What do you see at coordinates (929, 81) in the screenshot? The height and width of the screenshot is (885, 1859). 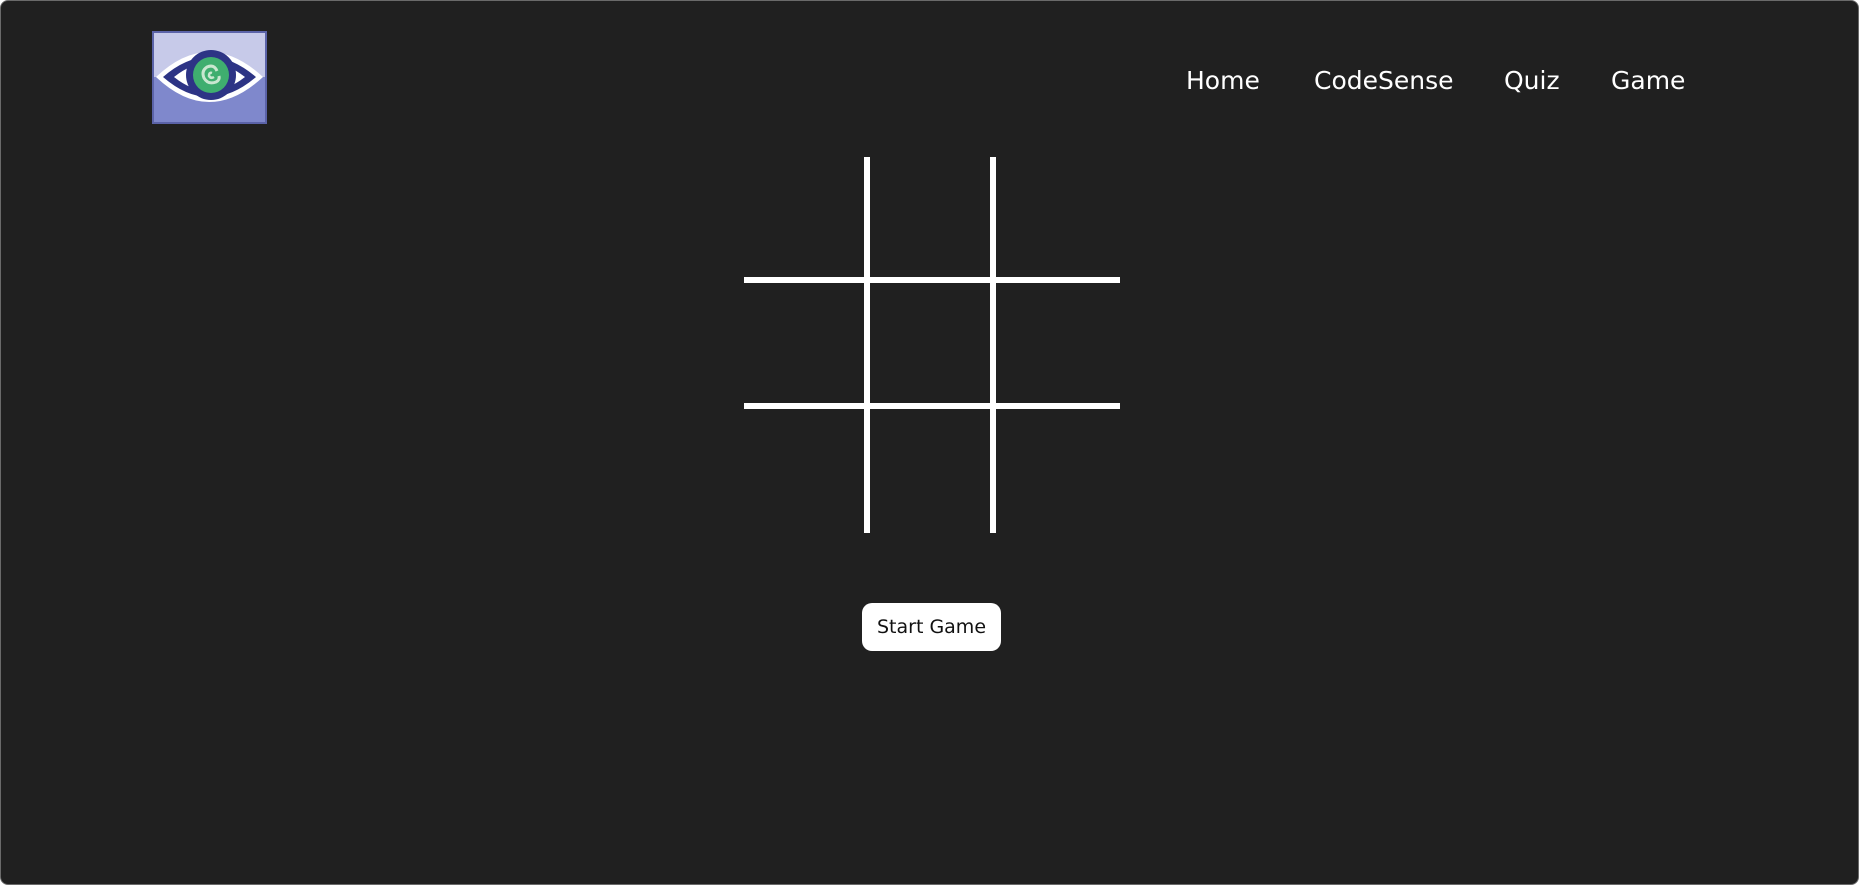 I see `main-nav: Home CodeSense Quiz Game` at bounding box center [929, 81].